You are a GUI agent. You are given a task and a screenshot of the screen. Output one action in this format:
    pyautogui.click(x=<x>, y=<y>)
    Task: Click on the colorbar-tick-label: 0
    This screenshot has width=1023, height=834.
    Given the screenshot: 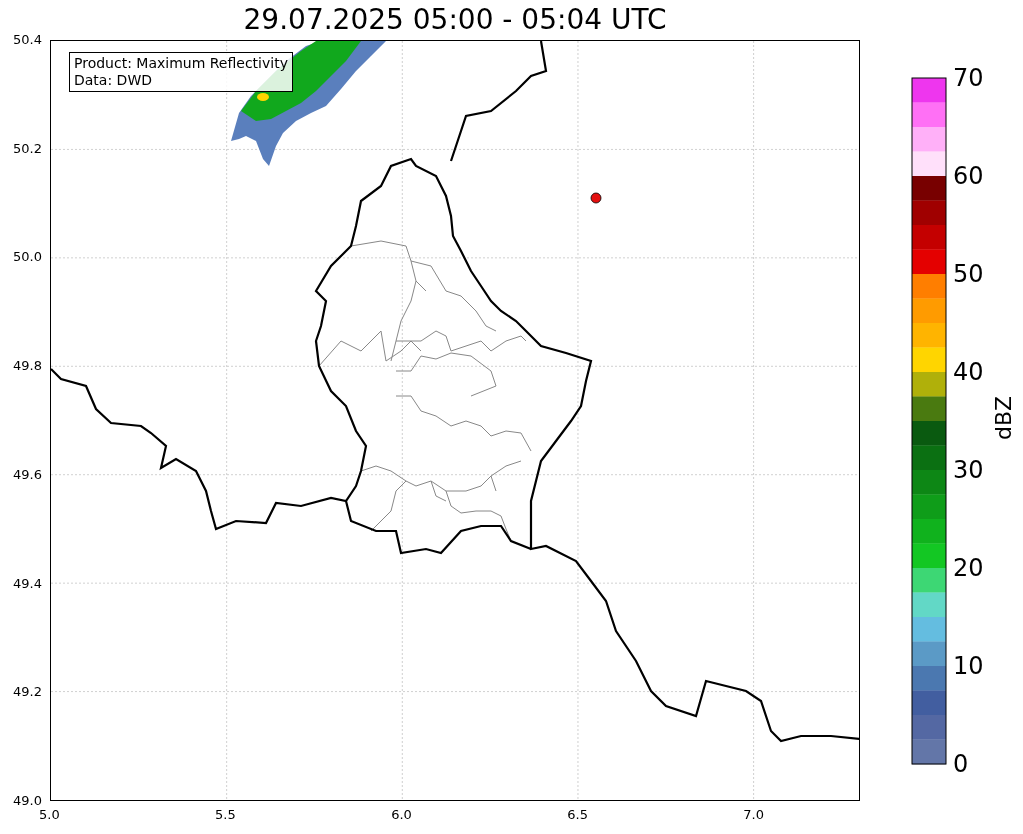 What is the action you would take?
    pyautogui.click(x=961, y=764)
    